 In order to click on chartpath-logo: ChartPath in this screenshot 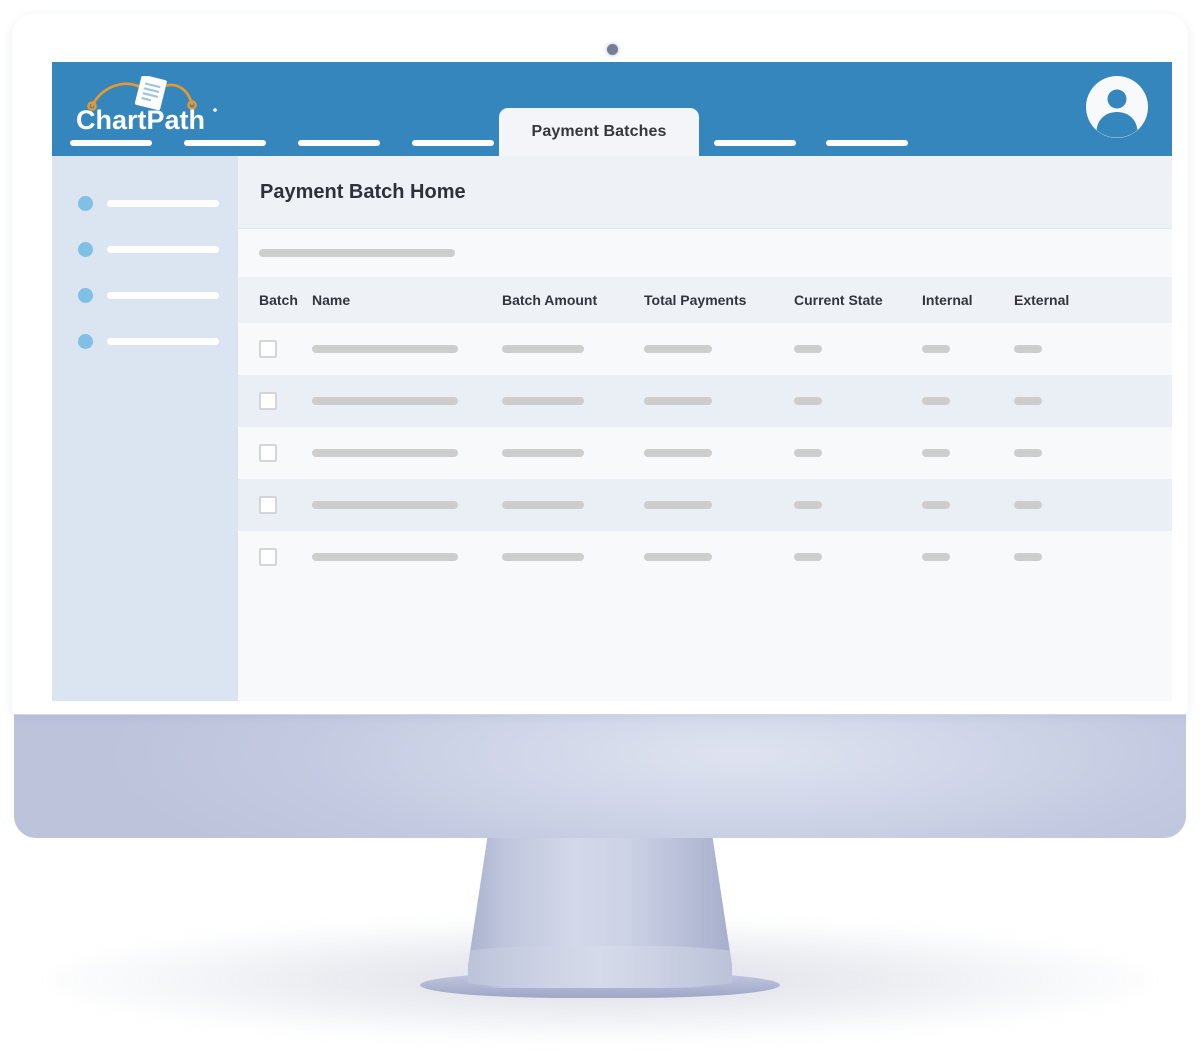, I will do `click(147, 105)`.